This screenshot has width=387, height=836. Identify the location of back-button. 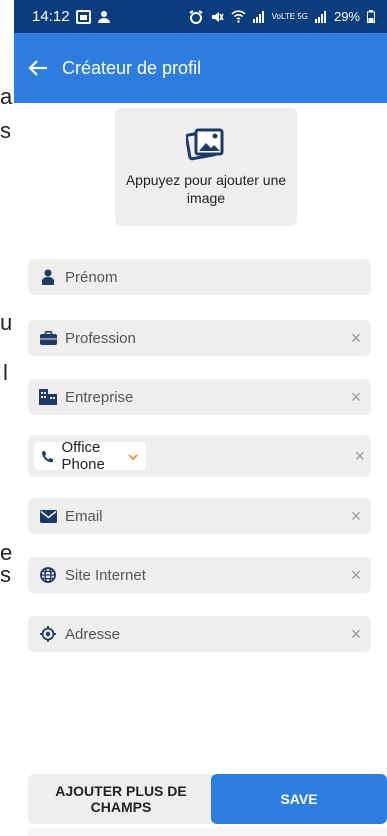
(38, 68).